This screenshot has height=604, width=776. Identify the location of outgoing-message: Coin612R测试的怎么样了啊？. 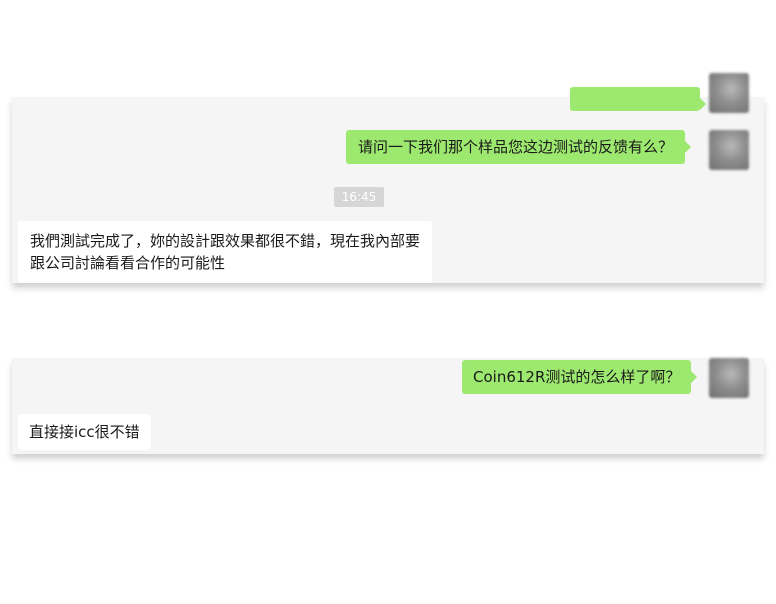
(580, 377).